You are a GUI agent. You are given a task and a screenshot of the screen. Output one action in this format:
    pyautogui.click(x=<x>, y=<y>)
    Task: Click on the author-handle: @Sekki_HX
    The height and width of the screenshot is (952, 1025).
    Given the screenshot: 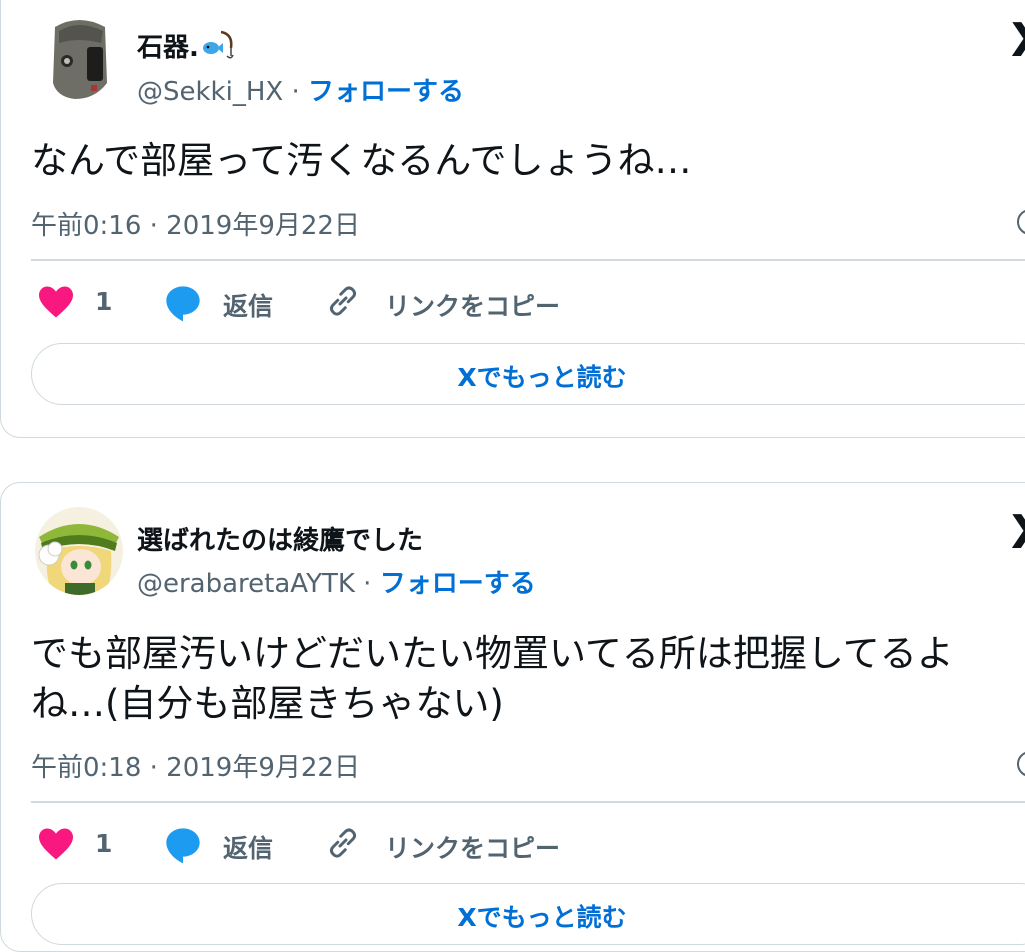 What is the action you would take?
    pyautogui.click(x=210, y=92)
    